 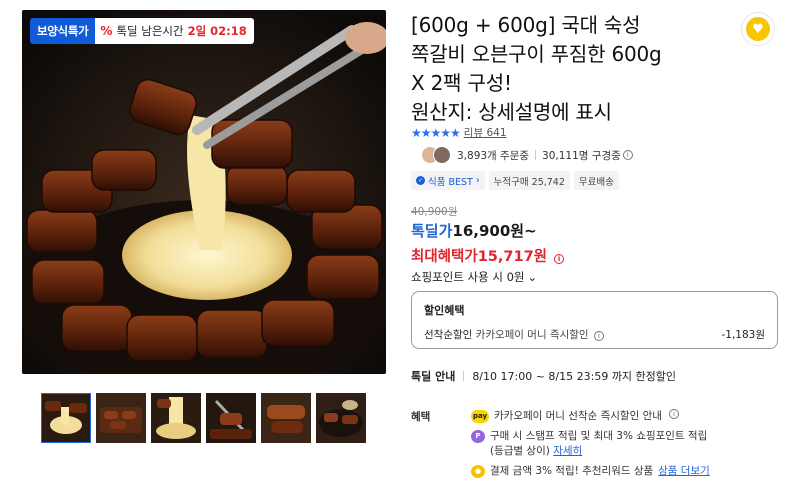 I want to click on star-rating: ★★★★★, so click(x=436, y=132).